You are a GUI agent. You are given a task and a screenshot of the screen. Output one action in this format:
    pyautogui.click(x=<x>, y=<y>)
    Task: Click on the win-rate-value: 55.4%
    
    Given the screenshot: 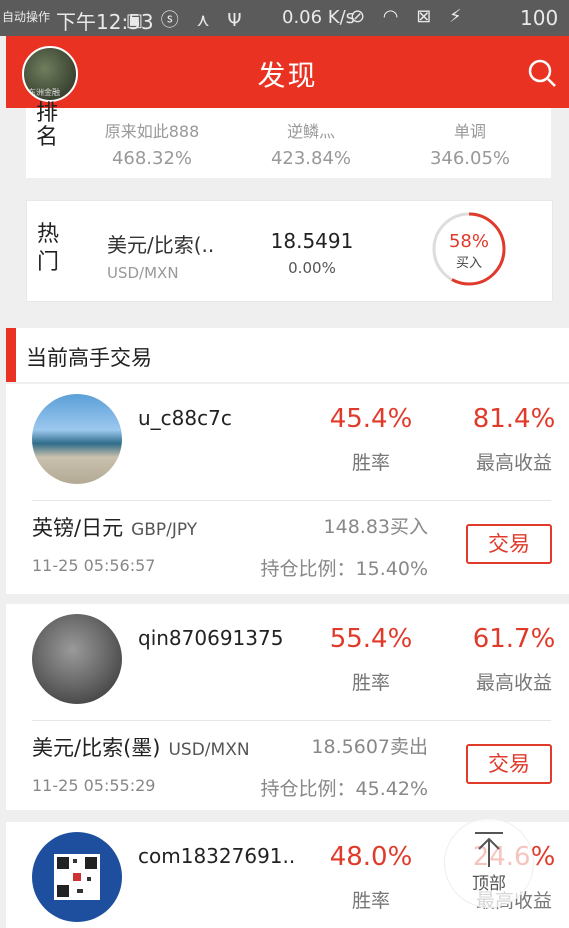 What is the action you would take?
    pyautogui.click(x=371, y=639)
    